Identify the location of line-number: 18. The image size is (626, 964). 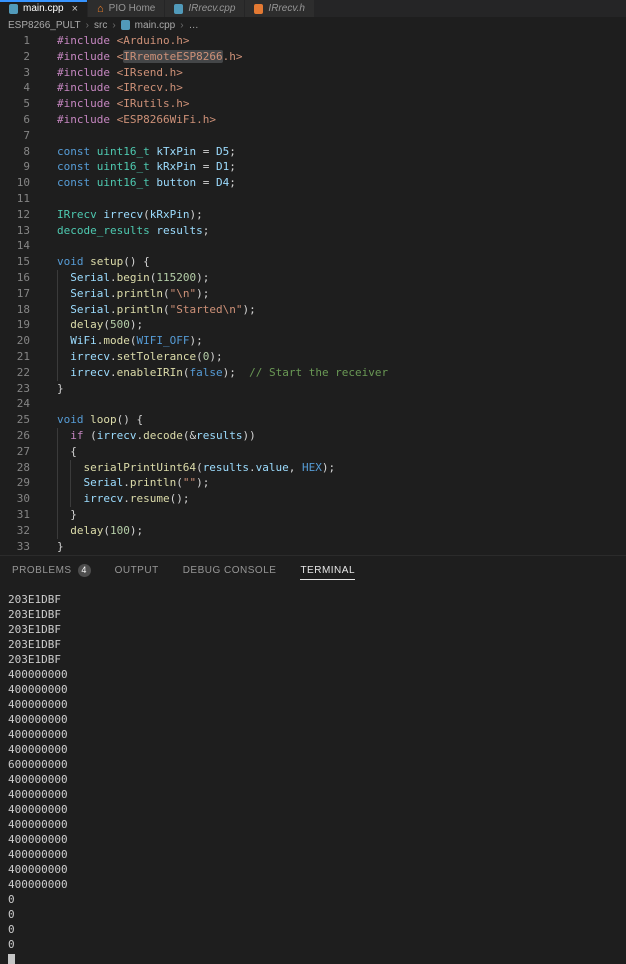
(15, 310).